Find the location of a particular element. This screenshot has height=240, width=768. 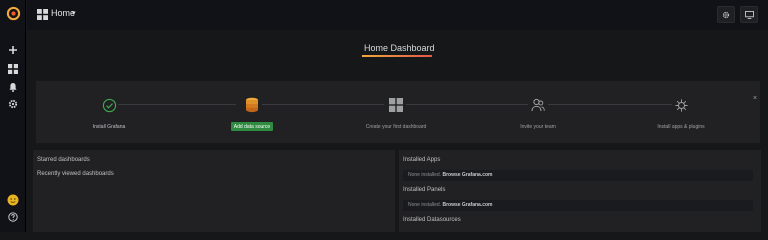

close-icon: × is located at coordinates (755, 98).